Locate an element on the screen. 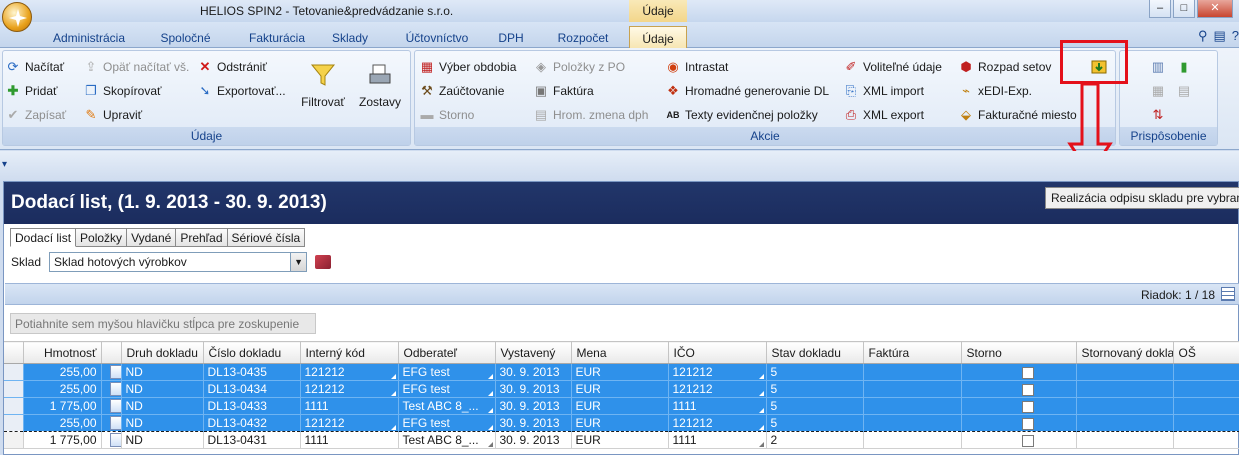  header-druh-dokladu: Druh dokladu is located at coordinates (162, 352).